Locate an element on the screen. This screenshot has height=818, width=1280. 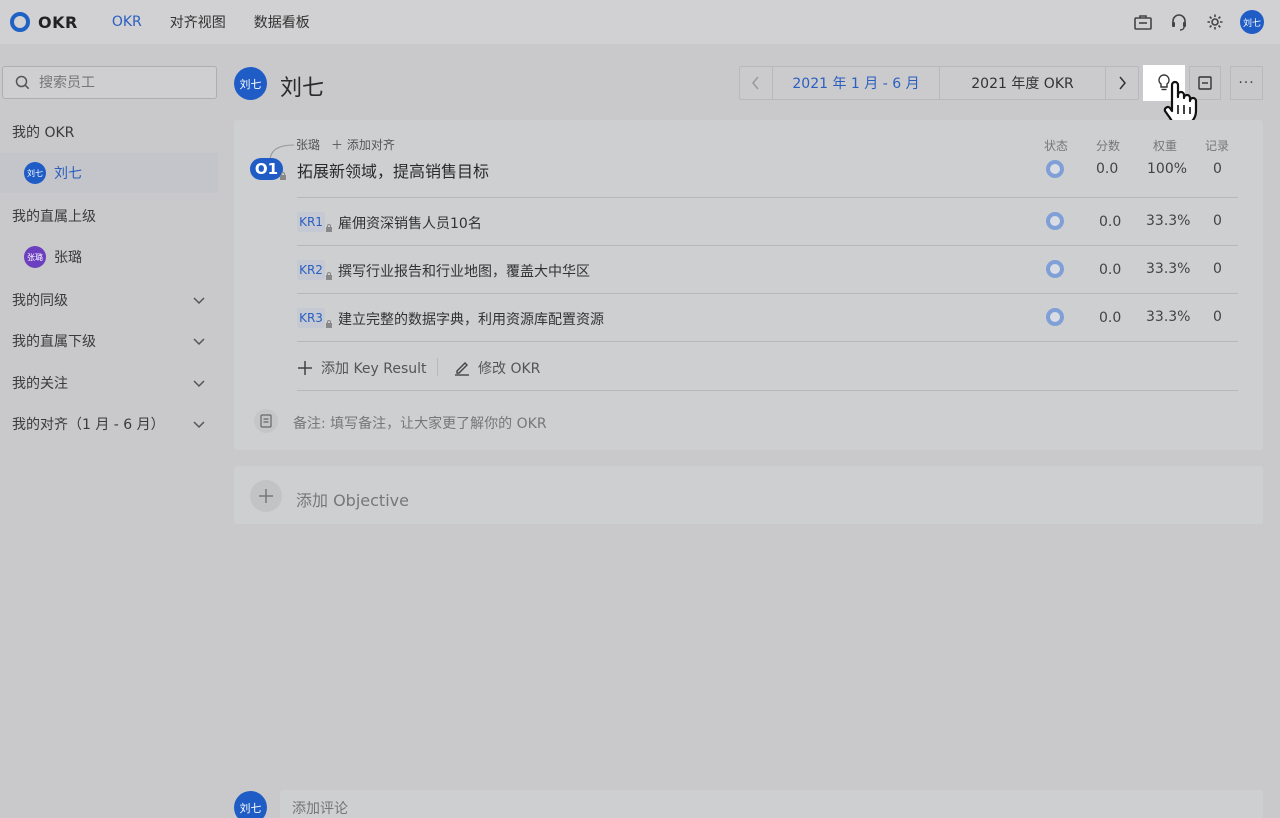
kr-title: 撰写行业报告和行业地图，覆盖大中华区 is located at coordinates (464, 271).